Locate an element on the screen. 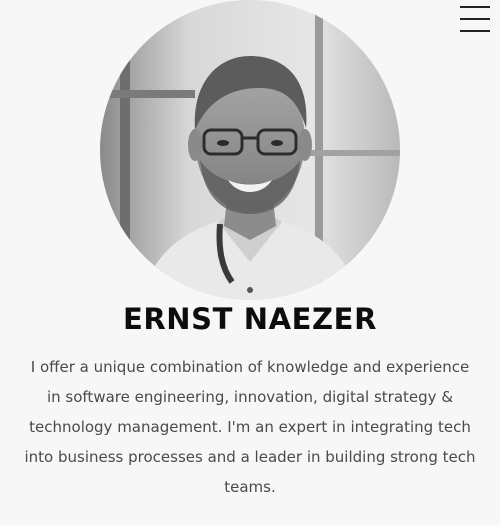 The width and height of the screenshot is (500, 525). hamburger-menu-icon is located at coordinates (475, 19).